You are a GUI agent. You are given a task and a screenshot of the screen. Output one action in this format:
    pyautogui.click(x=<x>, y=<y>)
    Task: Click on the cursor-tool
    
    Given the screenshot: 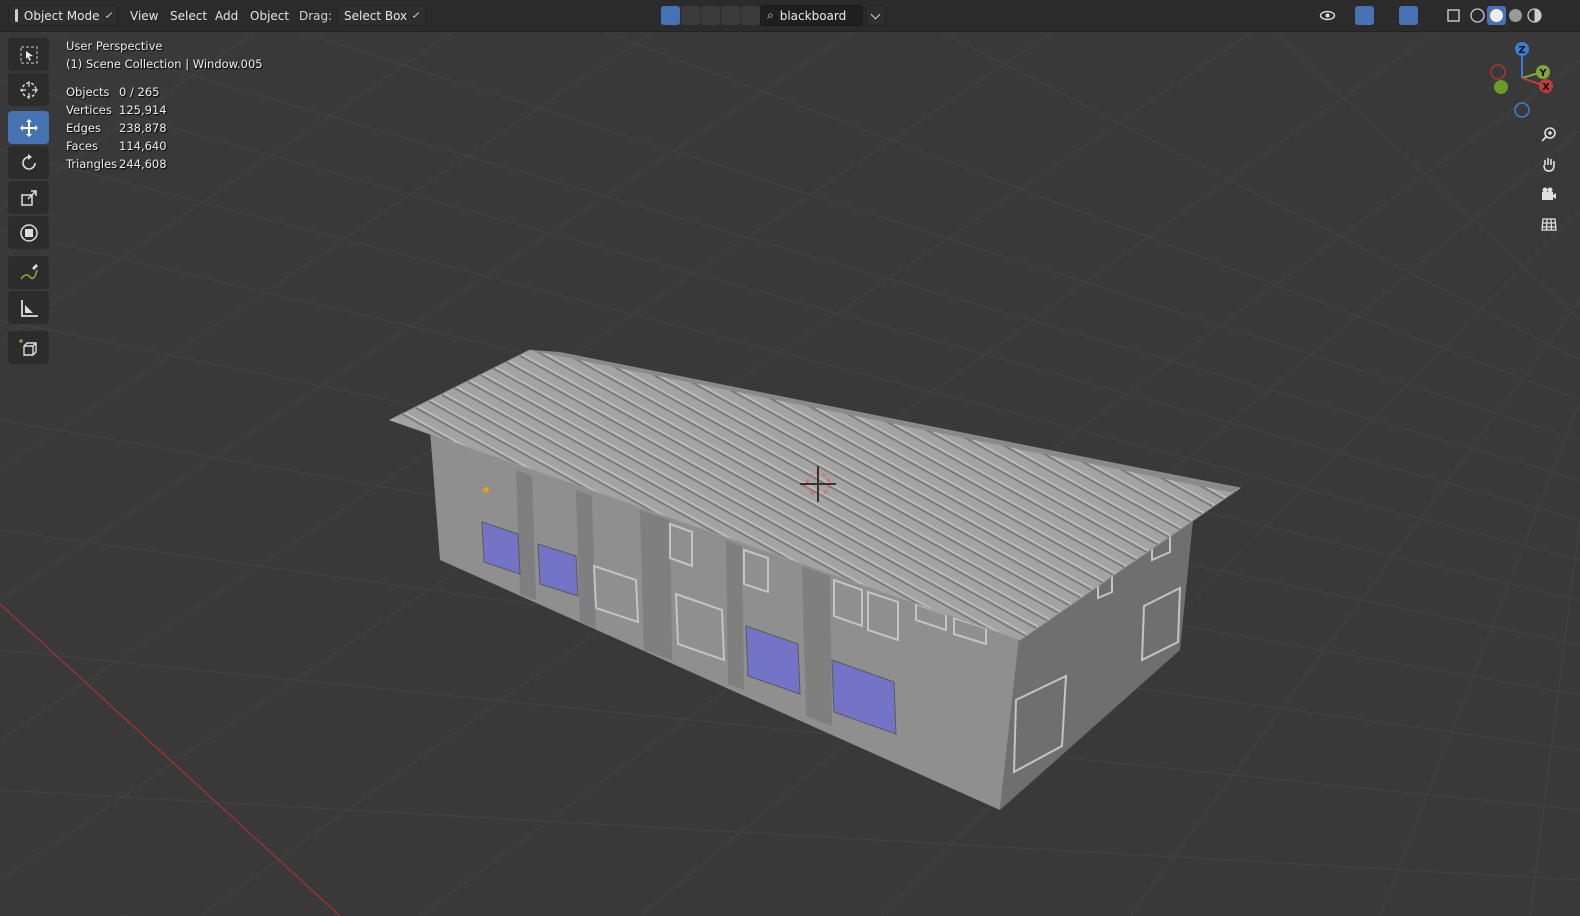 What is the action you would take?
    pyautogui.click(x=28, y=89)
    